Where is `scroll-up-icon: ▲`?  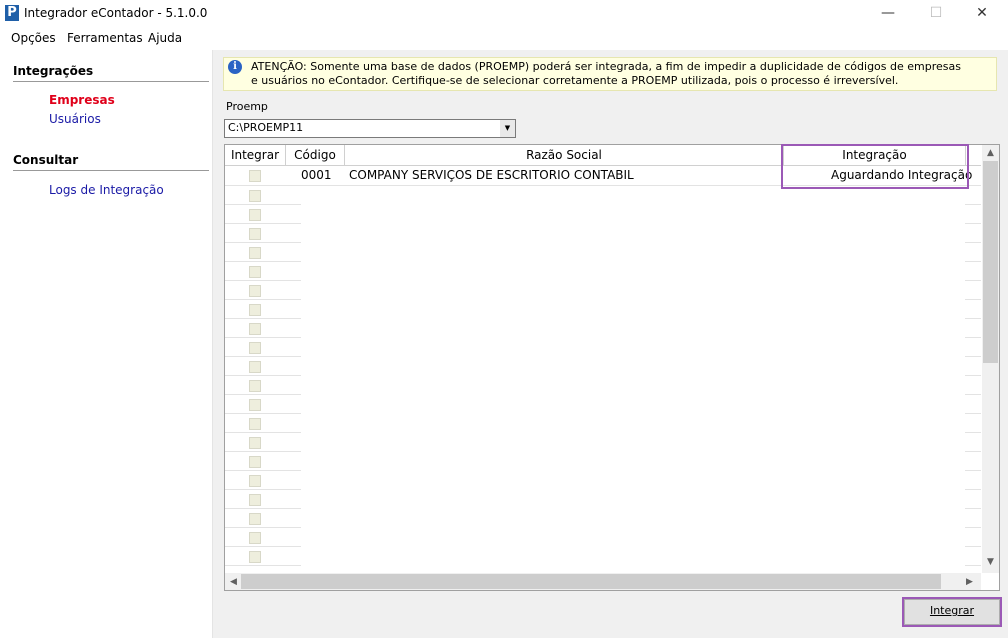
scroll-up-icon: ▲ is located at coordinates (990, 153).